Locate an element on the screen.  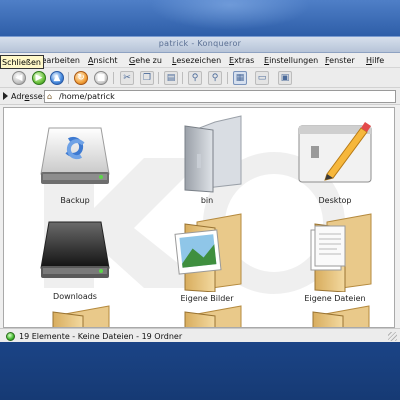
menu-gehe-zu: Gehe zu is located at coordinates (145, 60).